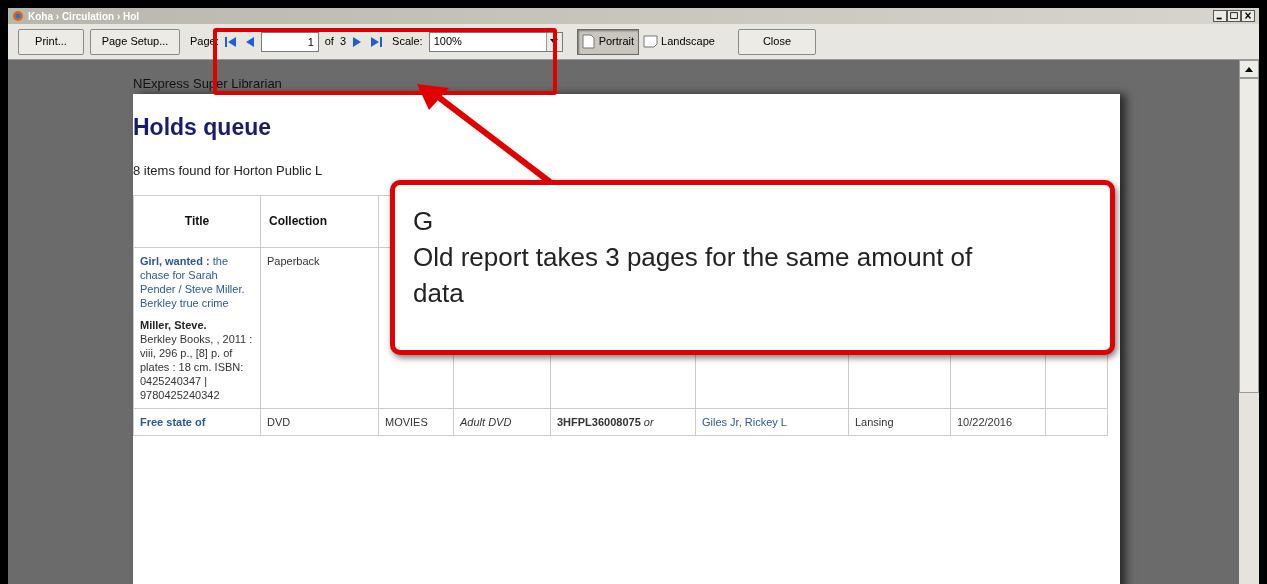 The height and width of the screenshot is (584, 1267). I want to click on scroll-up-icon, so click(1249, 69).